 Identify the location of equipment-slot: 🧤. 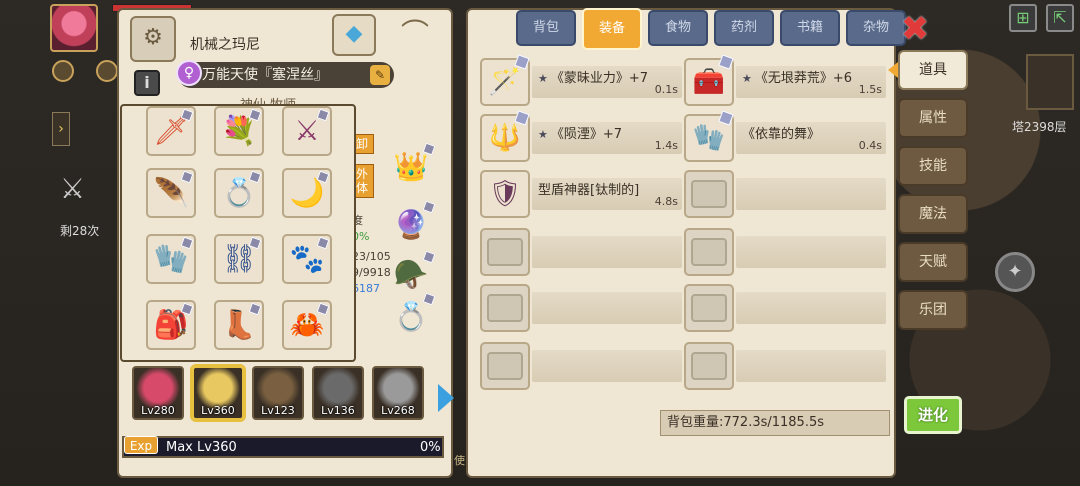
(171, 259).